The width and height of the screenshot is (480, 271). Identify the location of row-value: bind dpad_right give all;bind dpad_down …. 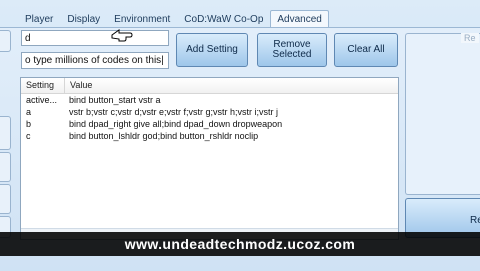
(176, 124).